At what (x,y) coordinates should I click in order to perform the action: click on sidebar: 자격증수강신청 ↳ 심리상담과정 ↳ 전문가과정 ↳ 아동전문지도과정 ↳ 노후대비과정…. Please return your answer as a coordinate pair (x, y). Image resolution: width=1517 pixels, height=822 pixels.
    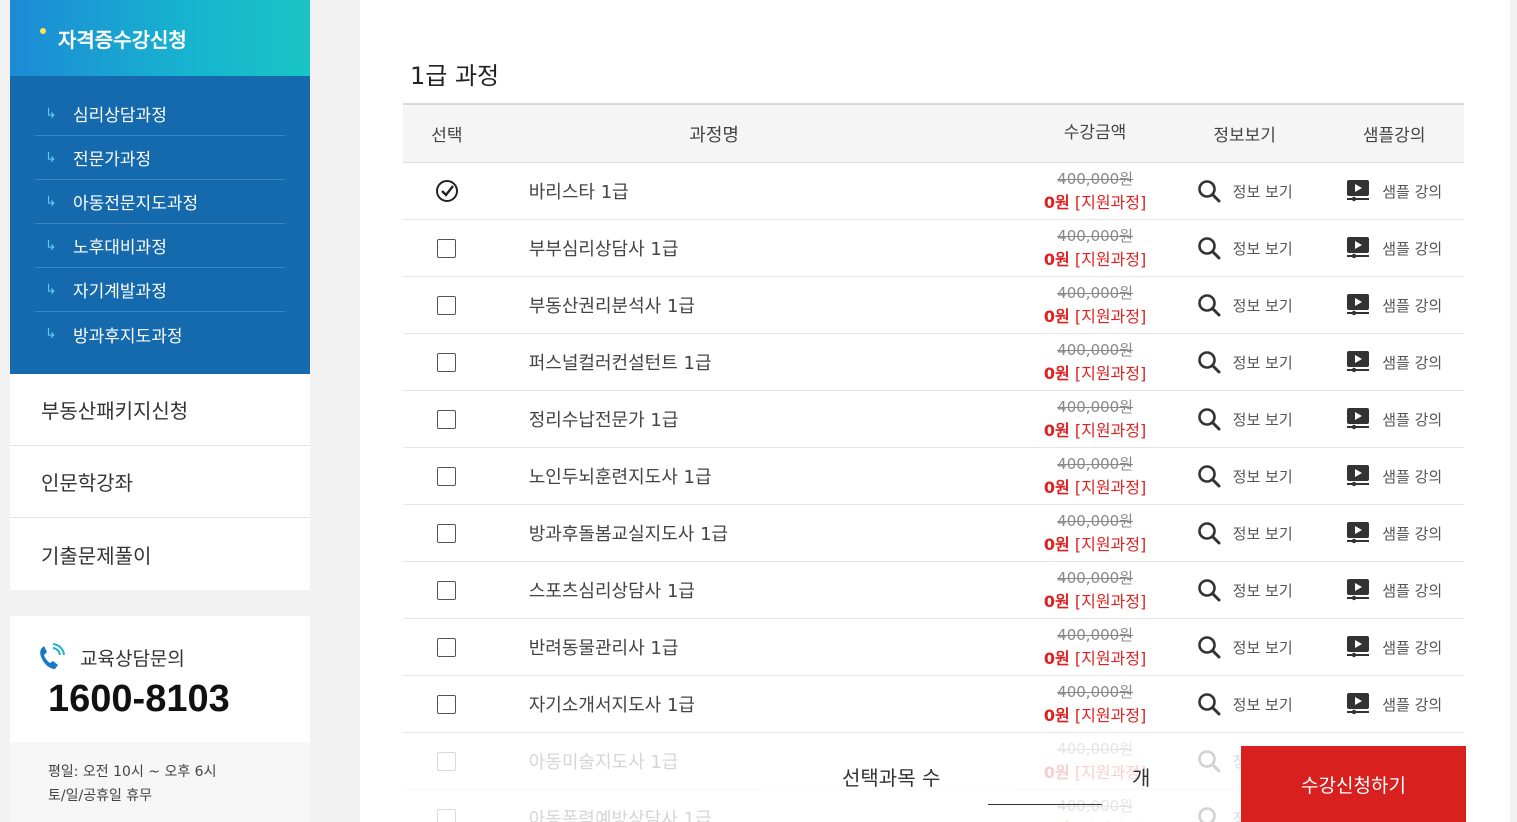
    Looking at the image, I should click on (160, 295).